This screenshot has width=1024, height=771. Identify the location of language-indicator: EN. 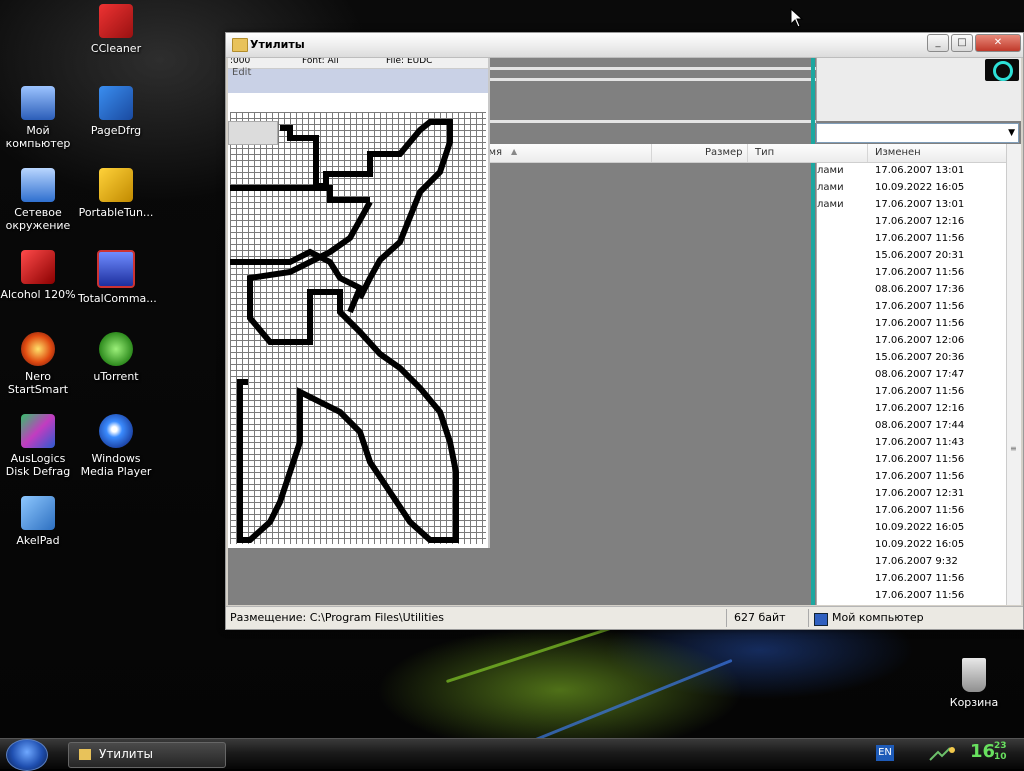
(885, 753).